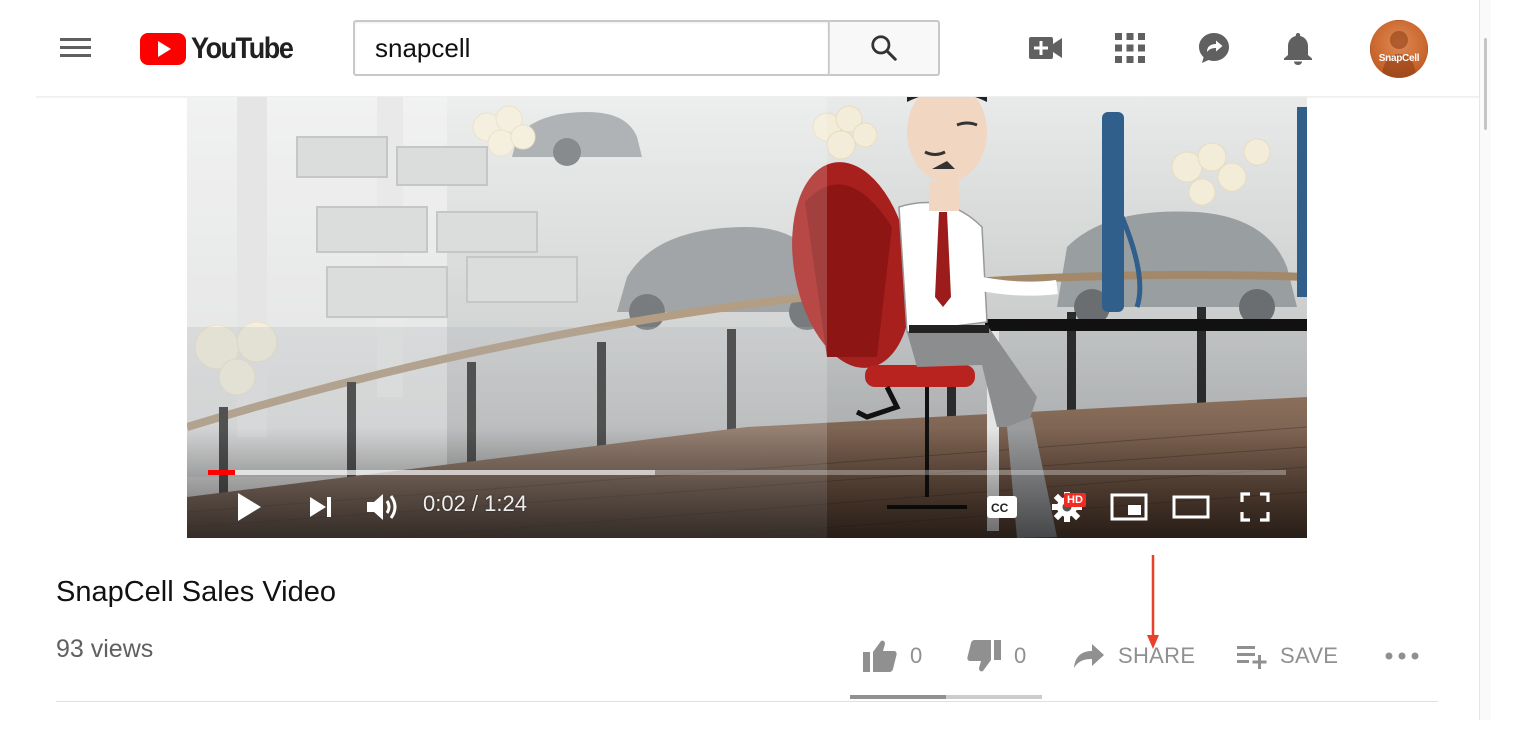 The height and width of the screenshot is (734, 1530). Describe the element at coordinates (105, 649) in the screenshot. I see `view-count: 93 views` at that location.